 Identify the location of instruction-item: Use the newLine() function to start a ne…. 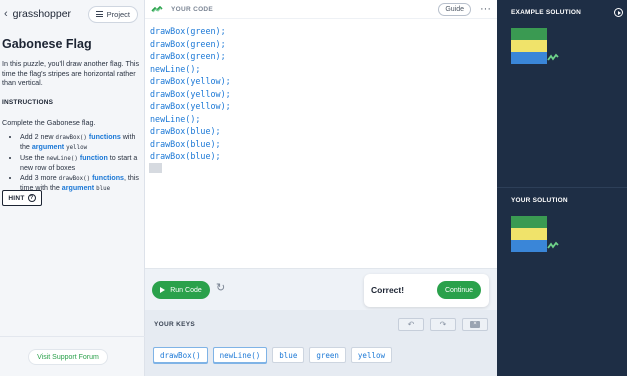
(80, 163).